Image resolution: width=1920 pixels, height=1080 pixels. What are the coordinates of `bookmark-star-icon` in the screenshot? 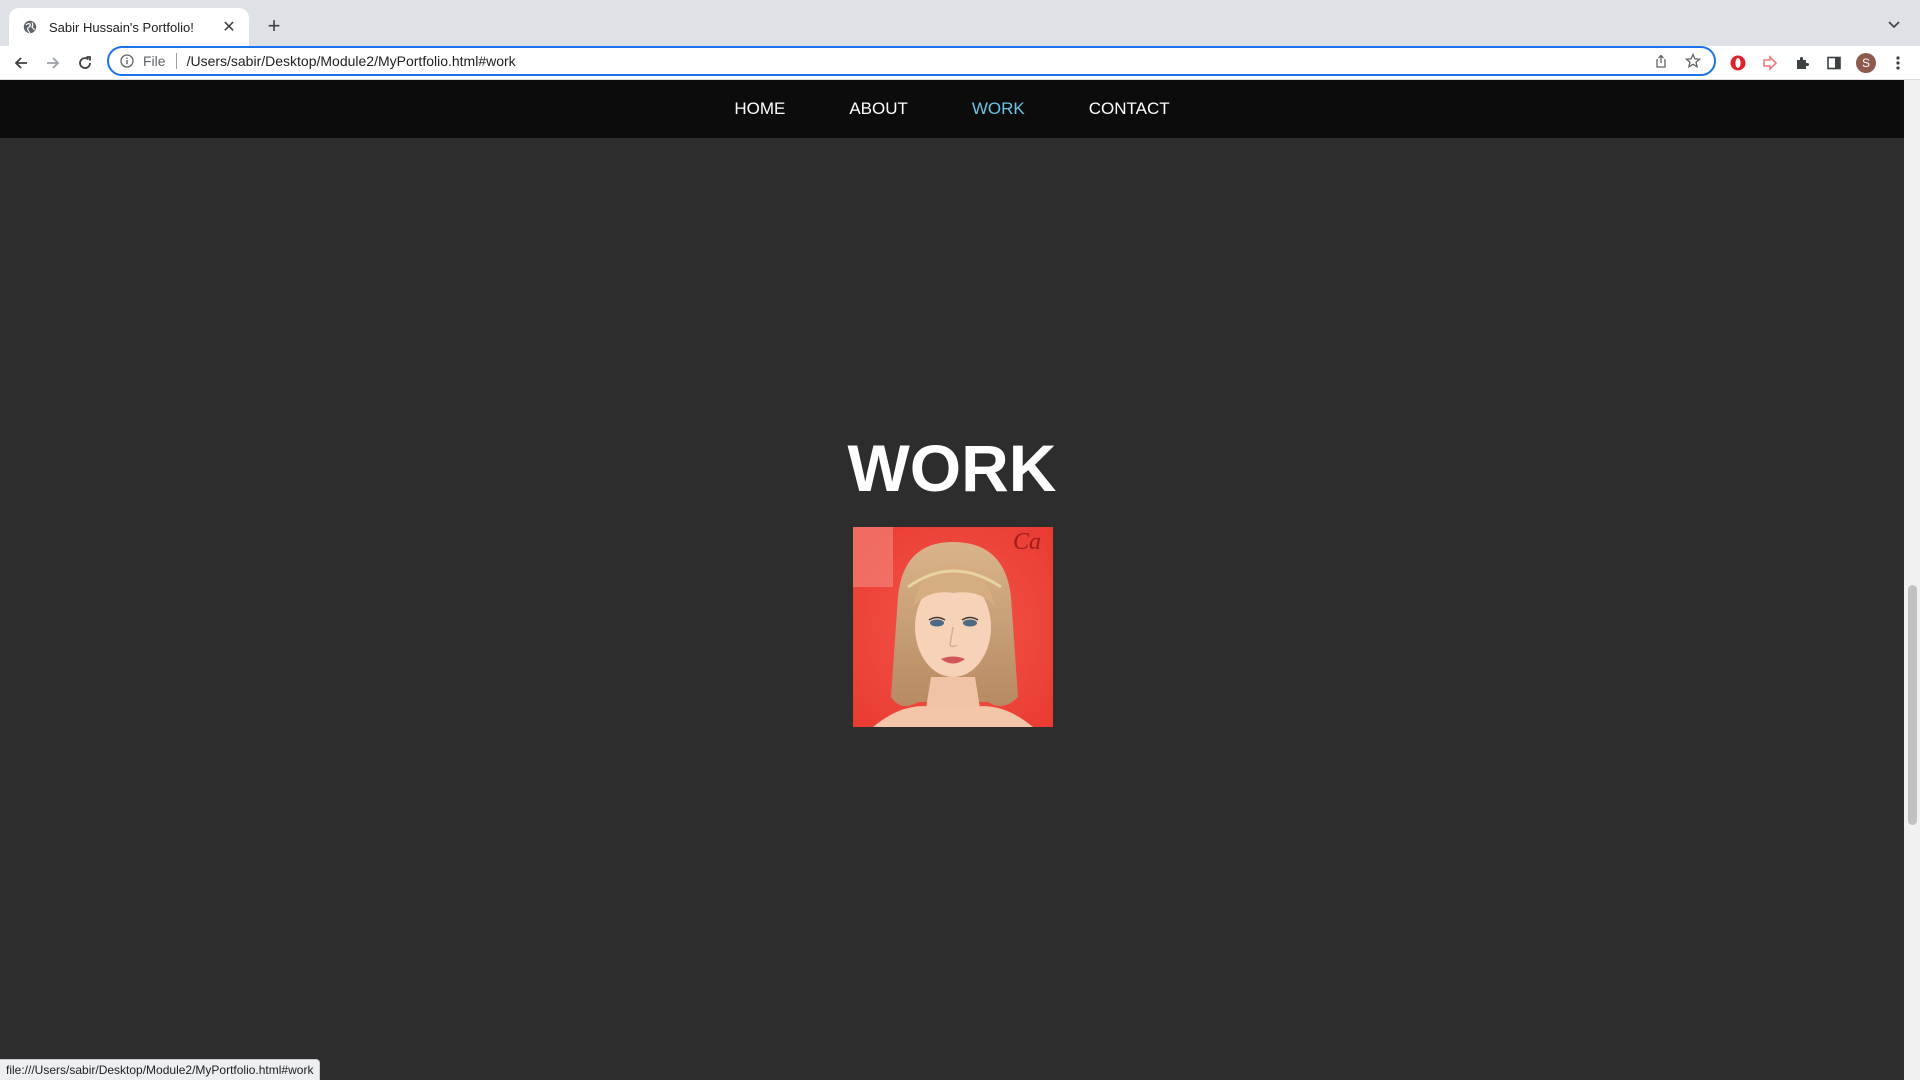 It's located at (1693, 61).